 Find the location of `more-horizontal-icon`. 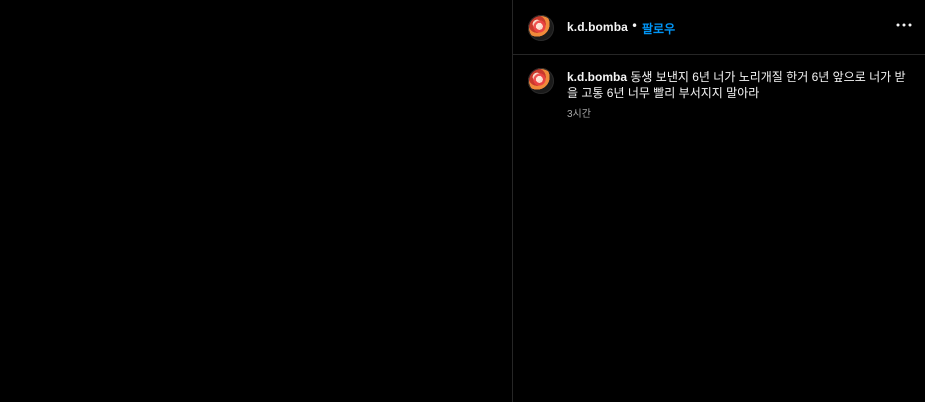

more-horizontal-icon is located at coordinates (904, 25).